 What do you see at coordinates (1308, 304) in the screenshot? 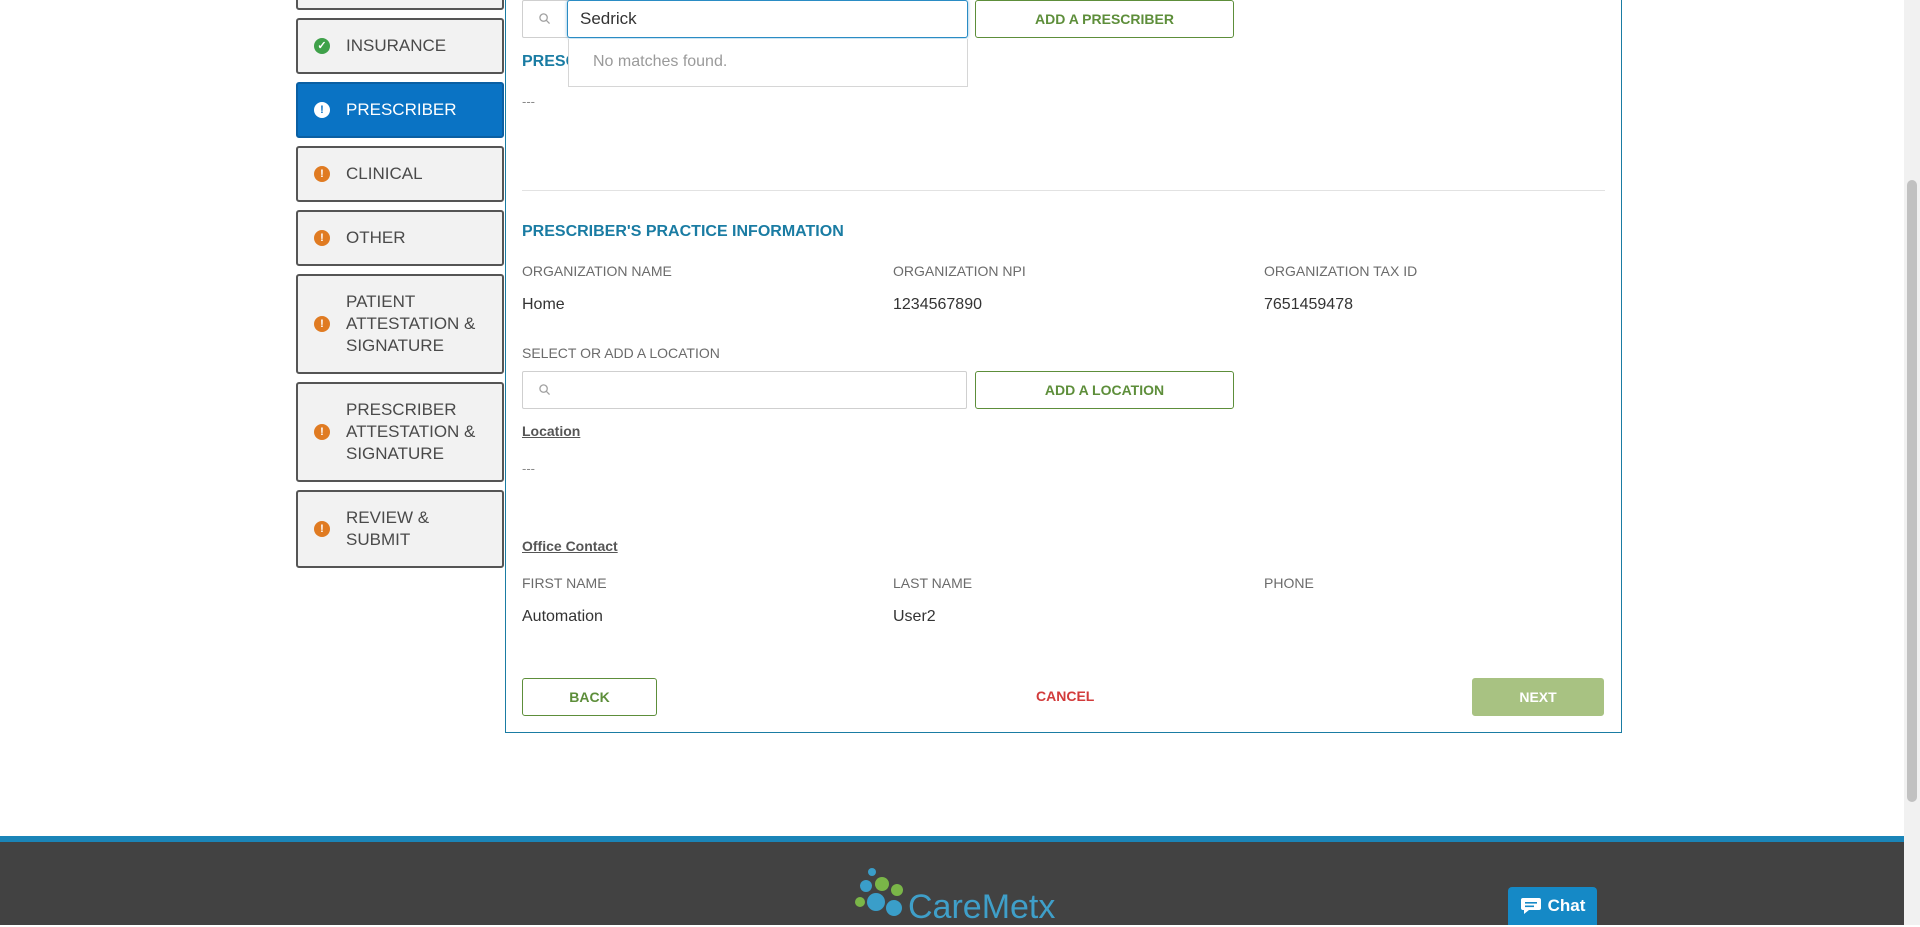
I see `org-tax-id-value: 7651459478` at bounding box center [1308, 304].